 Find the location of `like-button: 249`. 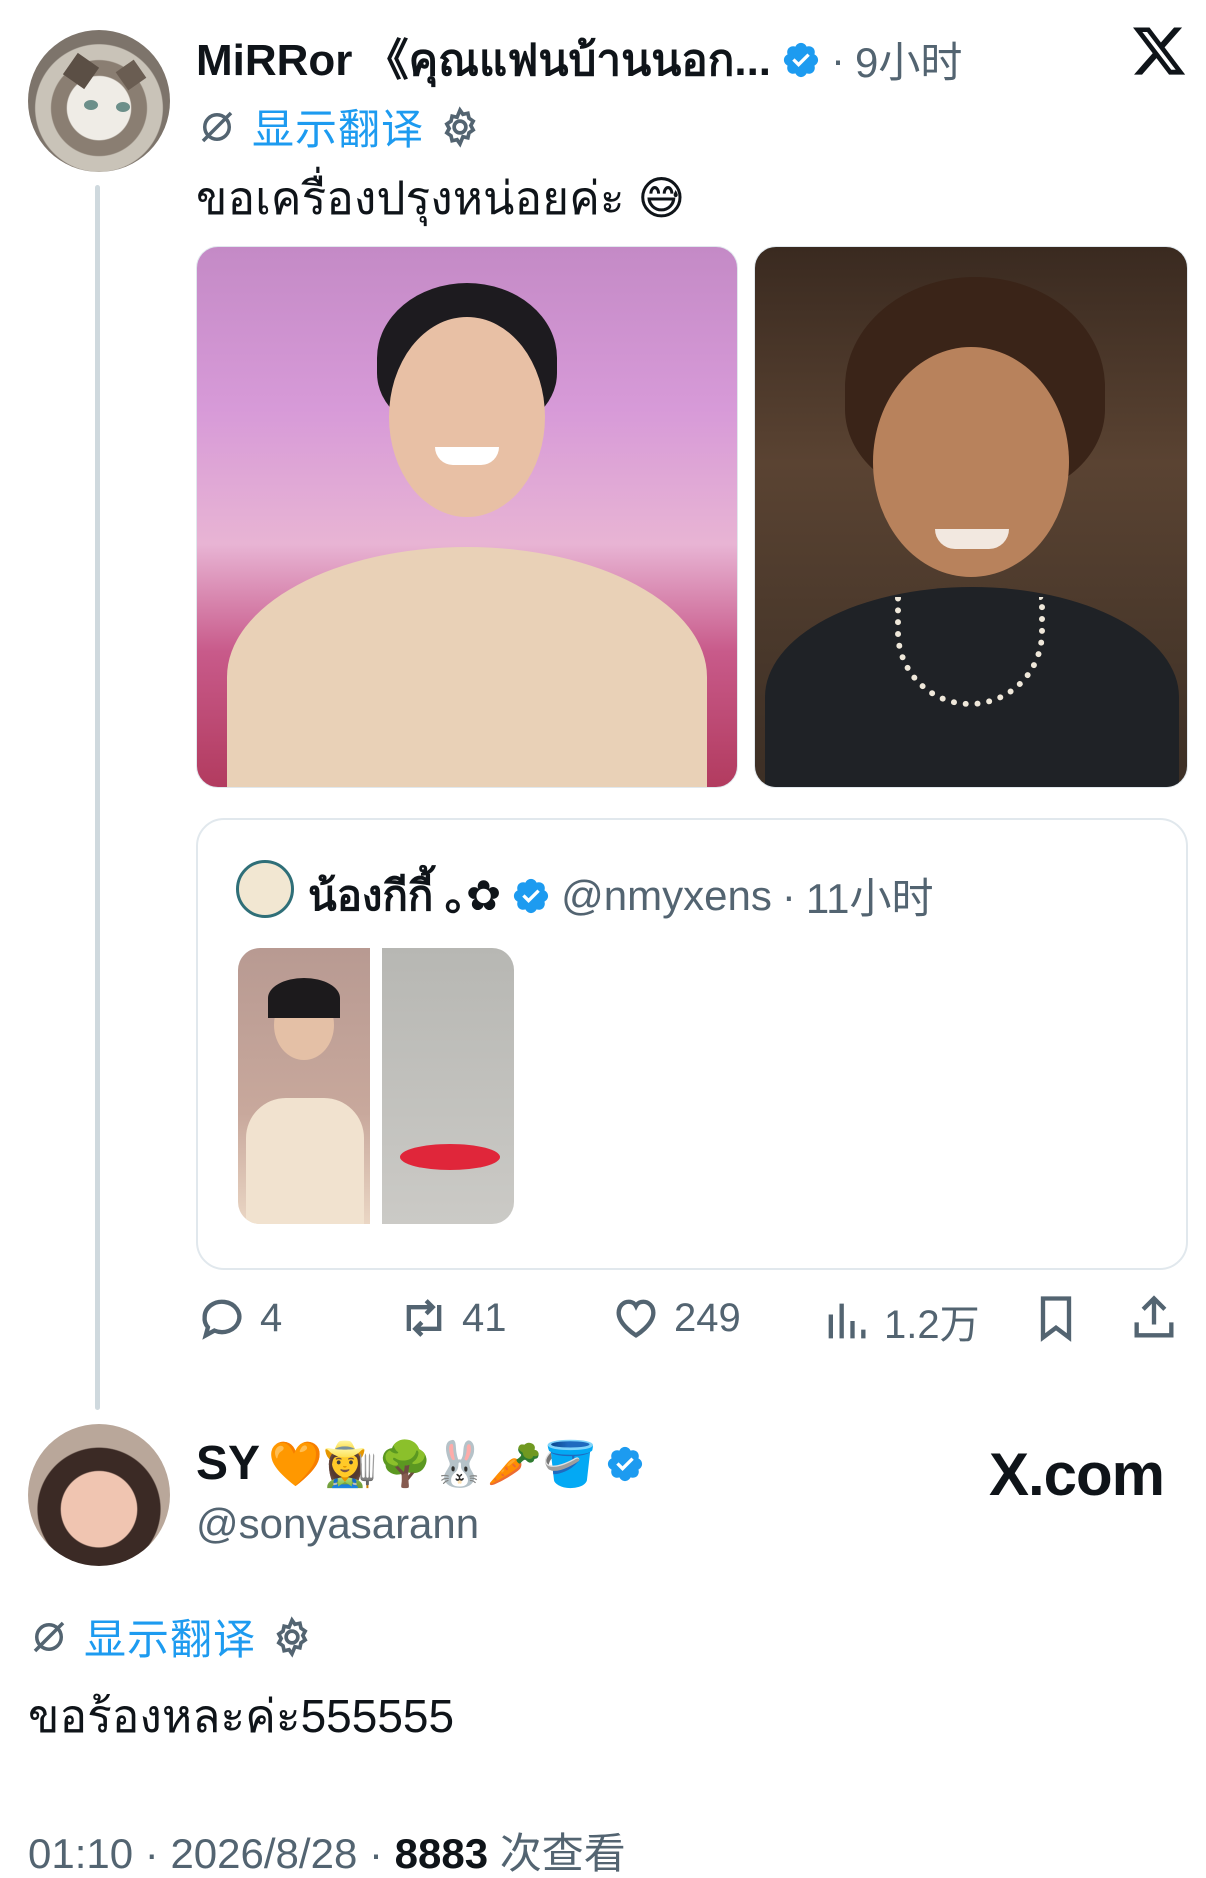

like-button: 249 is located at coordinates (675, 1318).